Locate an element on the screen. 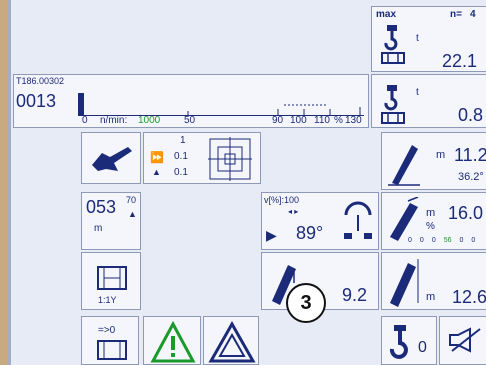 The image size is (486, 365). mute-button is located at coordinates (462, 340).